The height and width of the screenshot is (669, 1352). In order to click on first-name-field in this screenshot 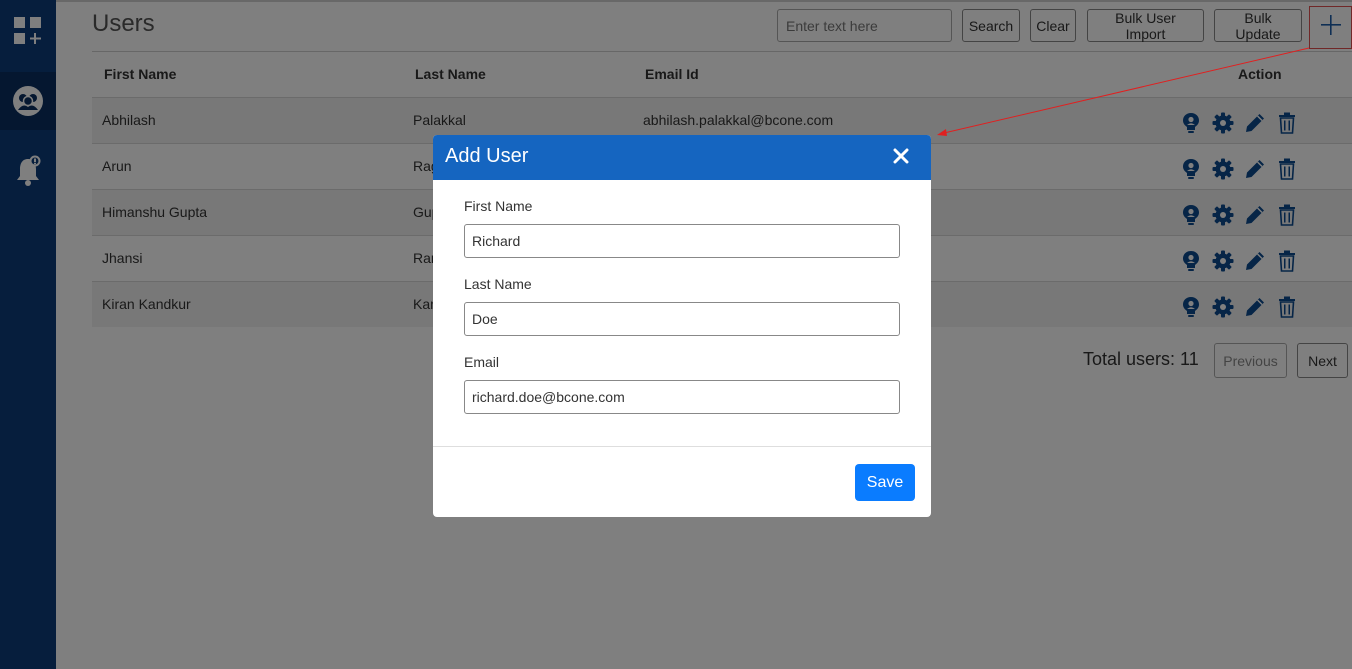, I will do `click(682, 241)`.